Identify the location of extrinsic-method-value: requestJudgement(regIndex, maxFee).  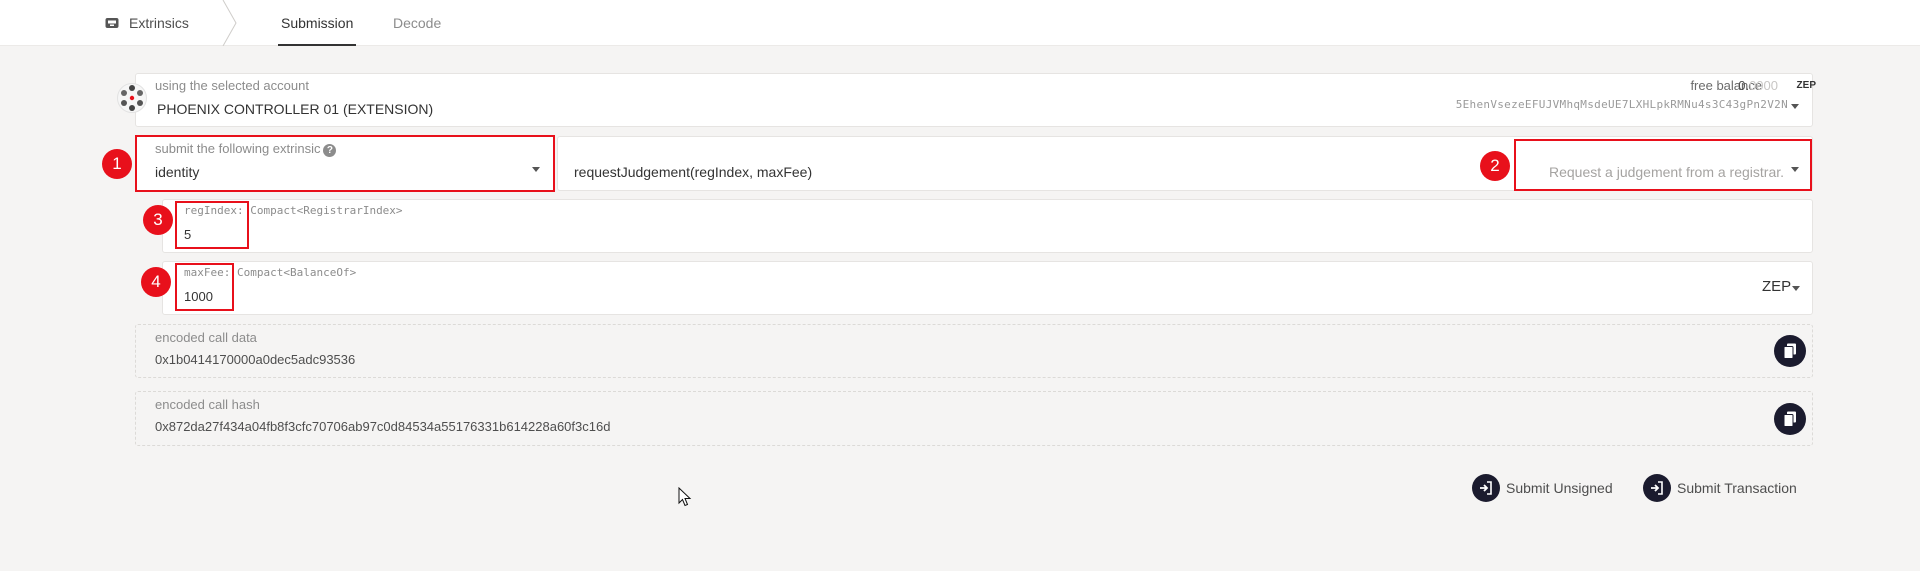
(693, 172).